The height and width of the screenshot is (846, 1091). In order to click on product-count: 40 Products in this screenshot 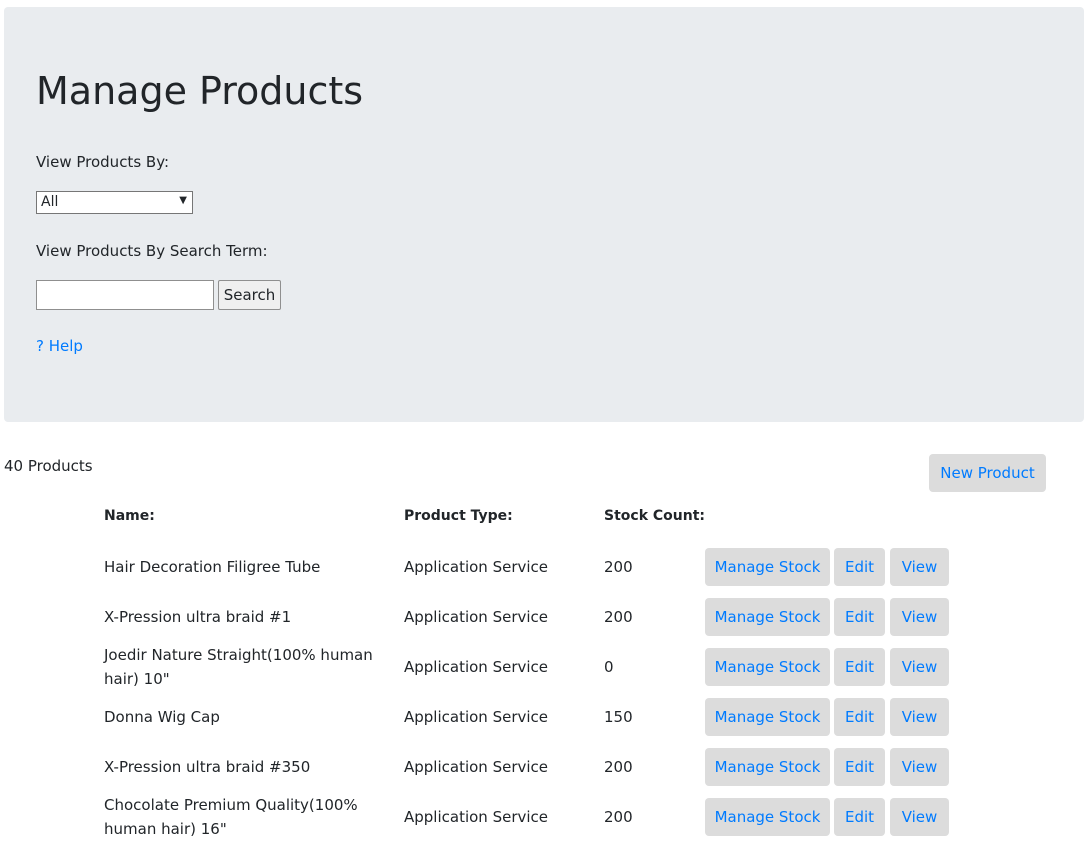, I will do `click(48, 466)`.